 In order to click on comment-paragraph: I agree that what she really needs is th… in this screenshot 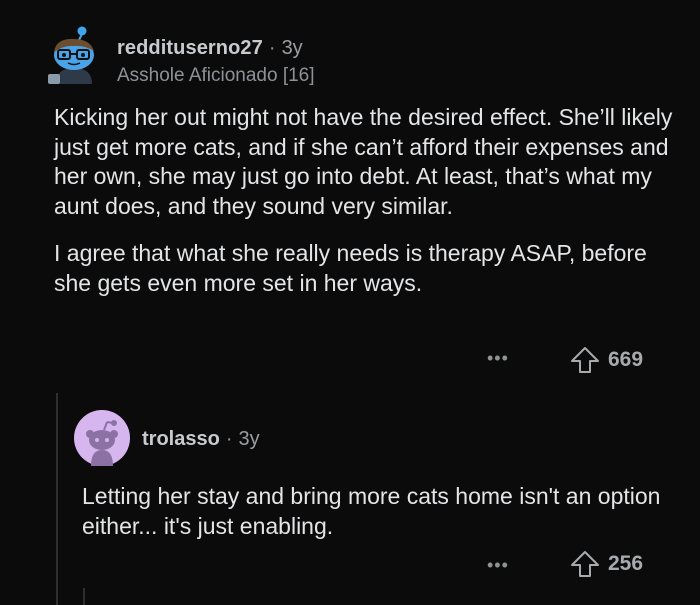, I will do `click(350, 268)`.